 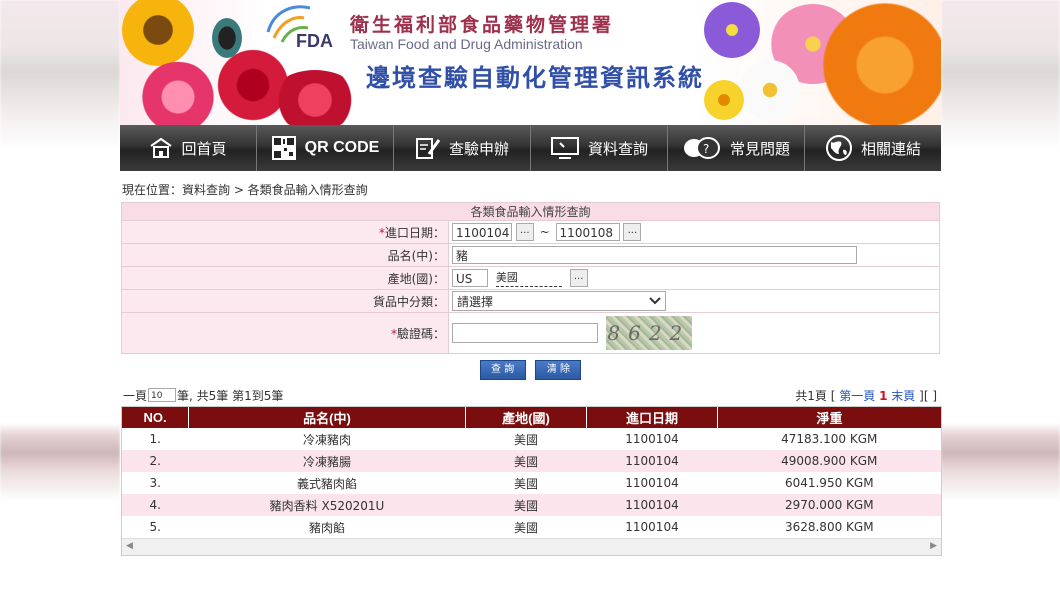 What do you see at coordinates (315, 97) in the screenshot?
I see `red-flowers-image` at bounding box center [315, 97].